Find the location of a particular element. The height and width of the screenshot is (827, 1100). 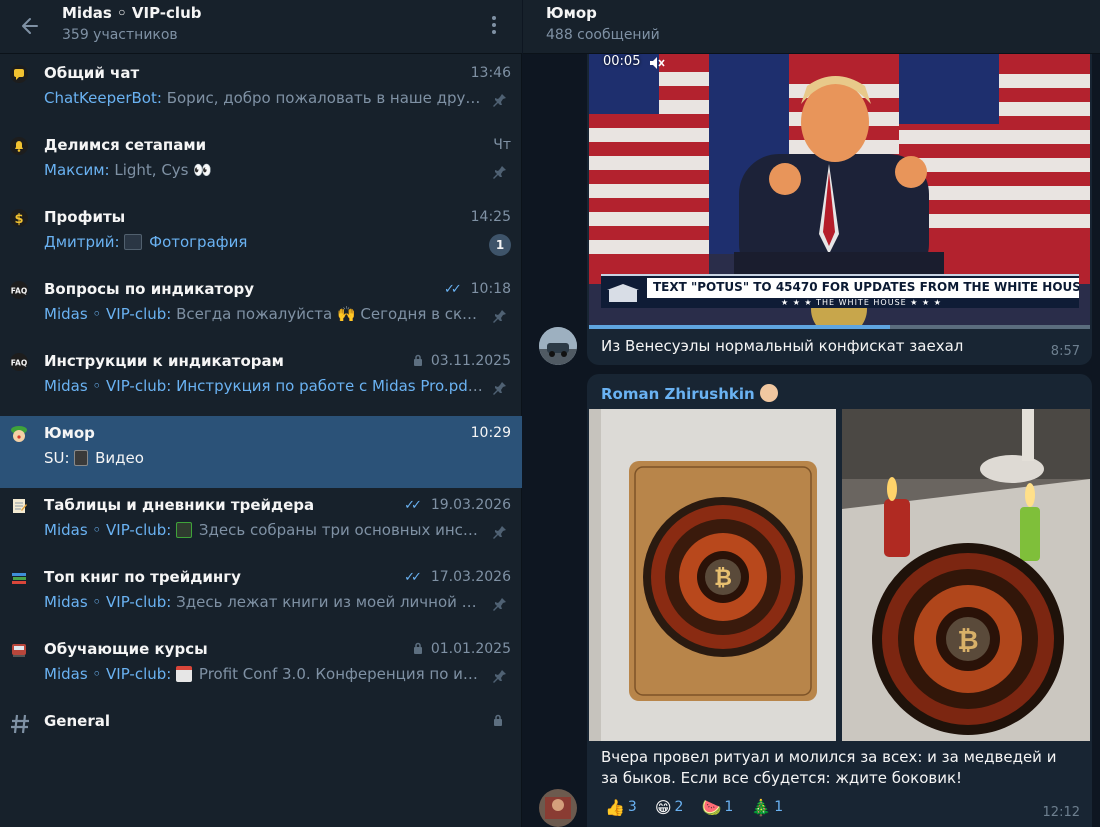

preview-sender: Дмитрий: is located at coordinates (82, 242).